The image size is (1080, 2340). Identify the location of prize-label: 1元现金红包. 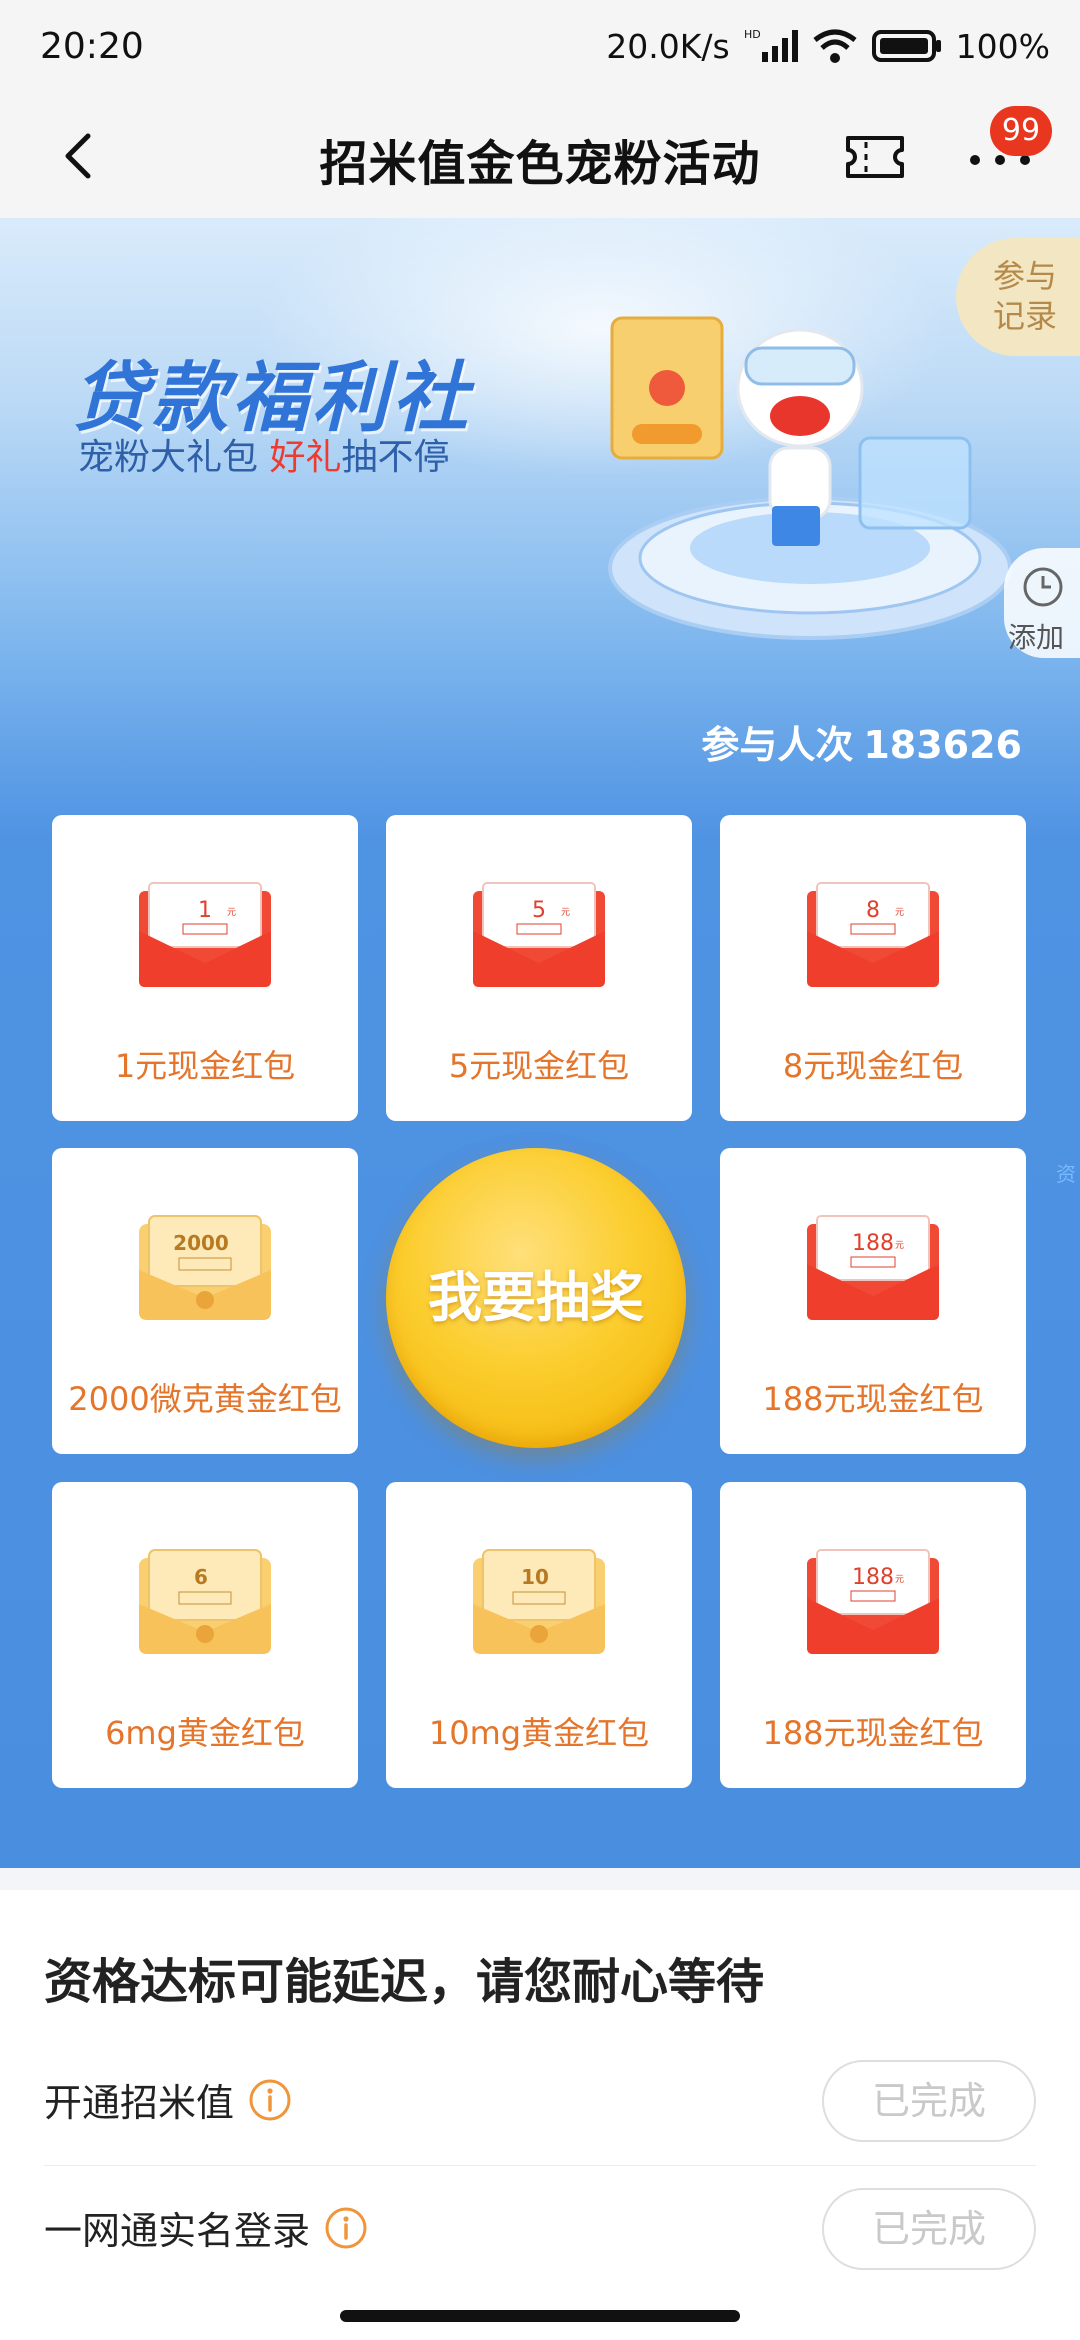
(205, 1066).